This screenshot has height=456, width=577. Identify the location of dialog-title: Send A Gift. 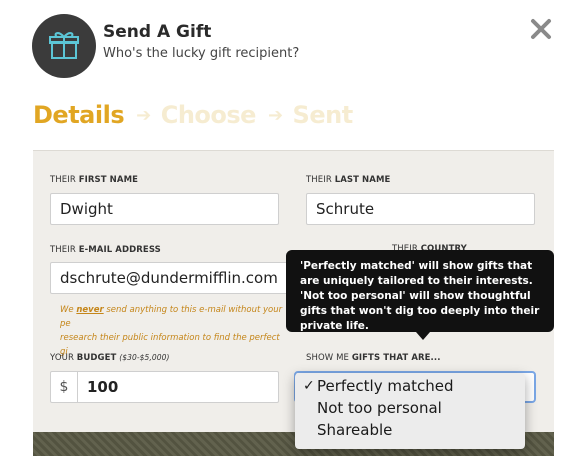
(157, 32).